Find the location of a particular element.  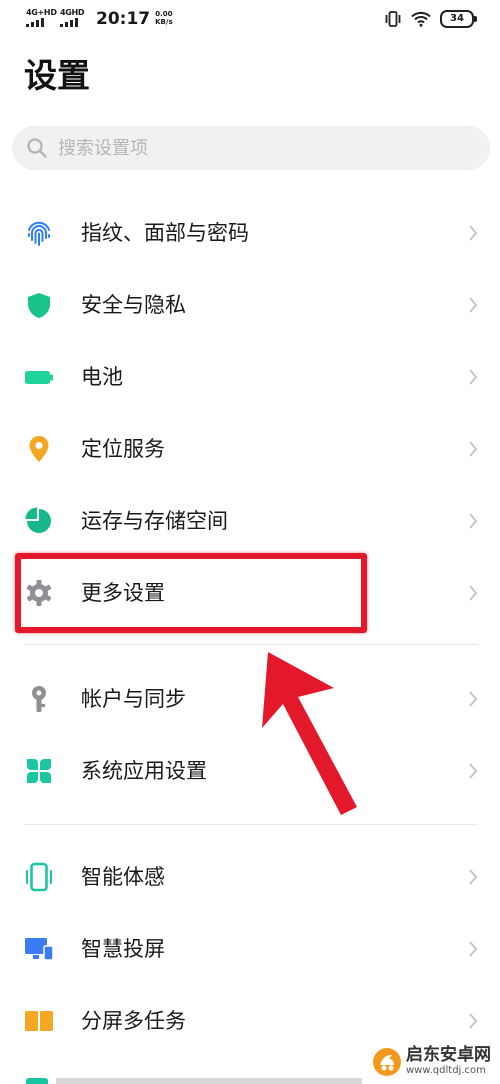

watermark: 启东安卓网 www.qdltdj.com is located at coordinates (431, 1061).